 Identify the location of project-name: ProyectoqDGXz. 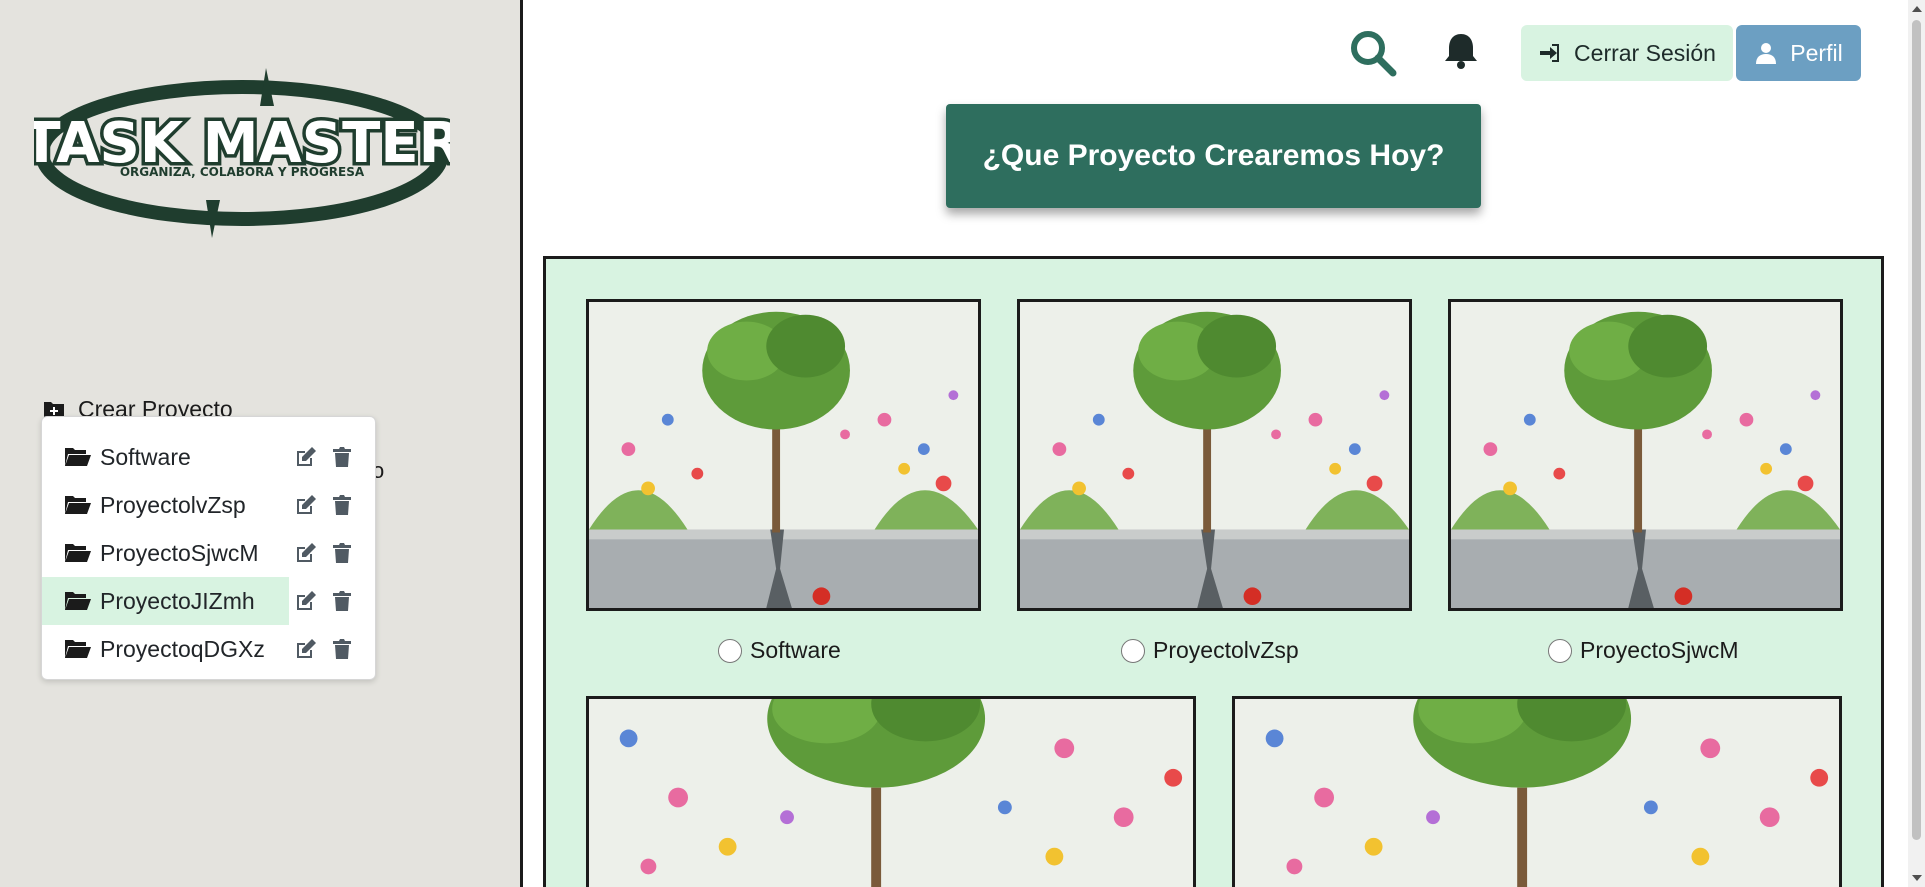
(182, 648).